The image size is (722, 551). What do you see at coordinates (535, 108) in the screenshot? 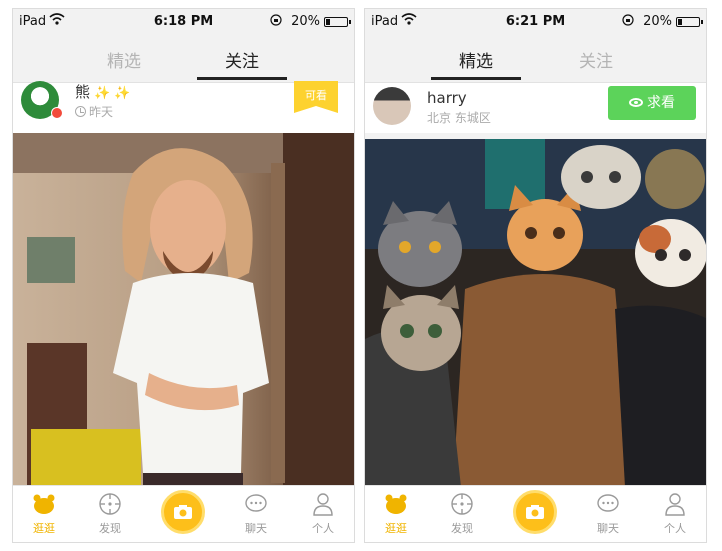
I see `post-header: harry 北京 东城区 求看` at bounding box center [535, 108].